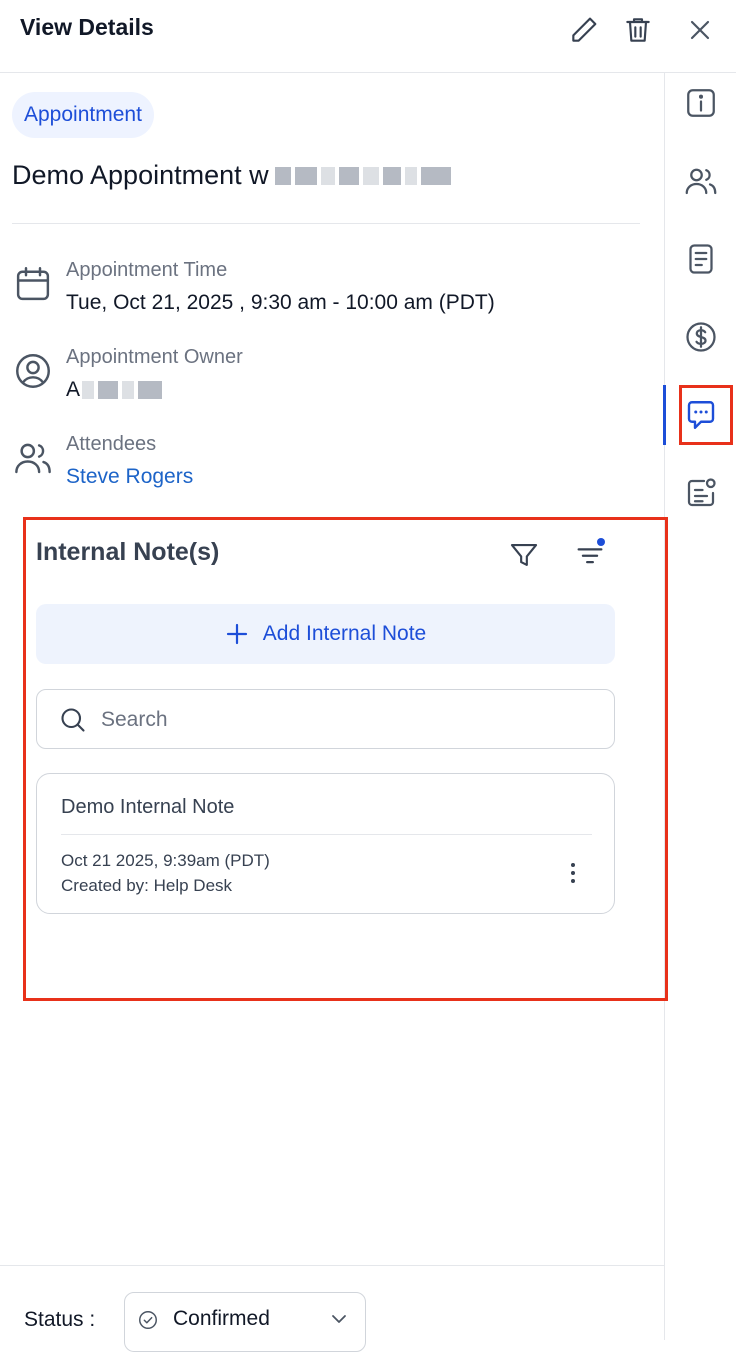 The image size is (736, 1352). I want to click on delete-button, so click(638, 30).